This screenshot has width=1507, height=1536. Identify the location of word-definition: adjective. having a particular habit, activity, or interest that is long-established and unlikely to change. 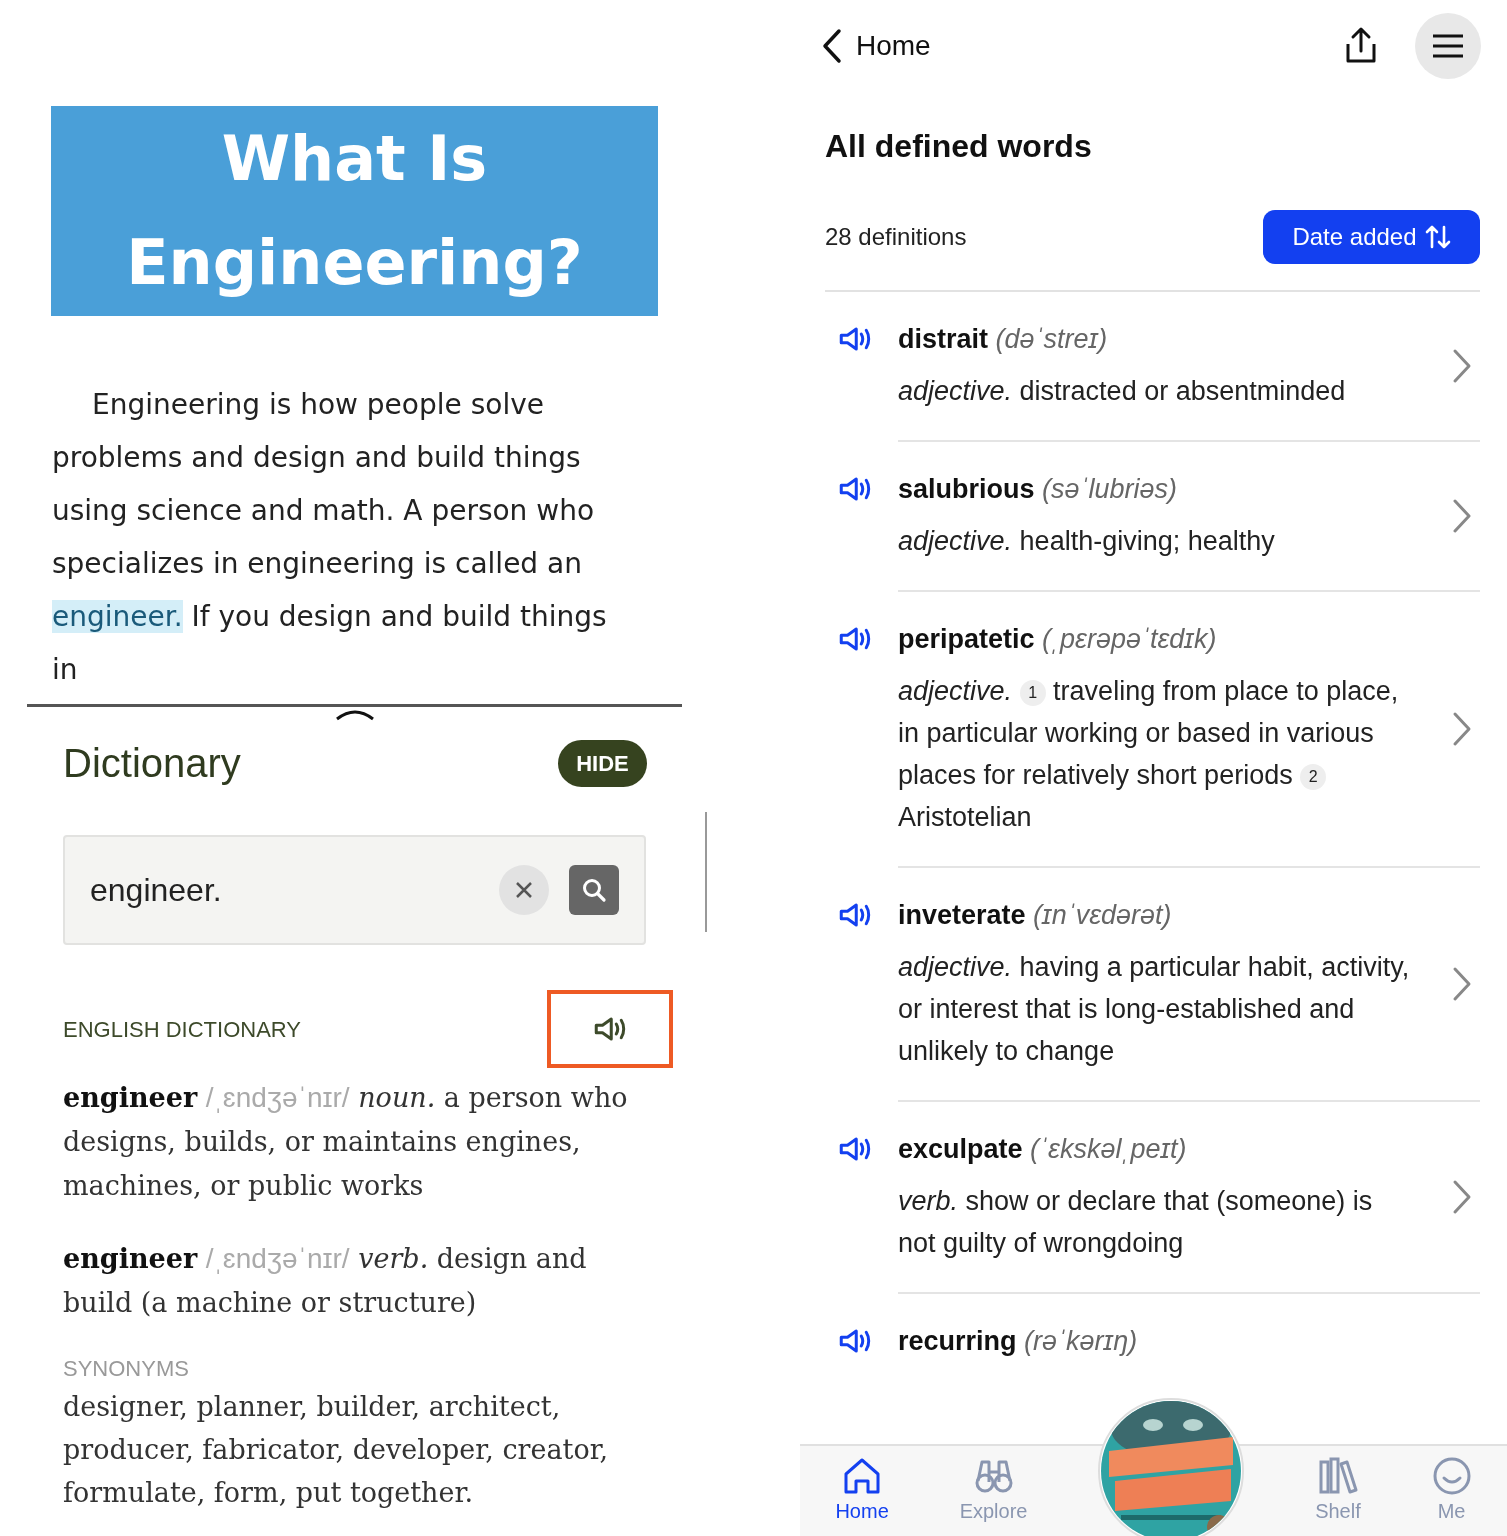
(1154, 1009).